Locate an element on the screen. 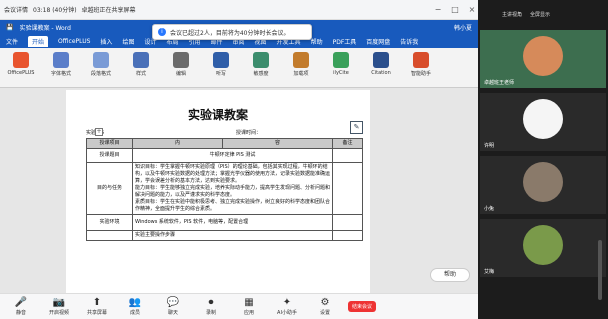  ribbon-paragraph-button: 段落格式 is located at coordinates (101, 64).